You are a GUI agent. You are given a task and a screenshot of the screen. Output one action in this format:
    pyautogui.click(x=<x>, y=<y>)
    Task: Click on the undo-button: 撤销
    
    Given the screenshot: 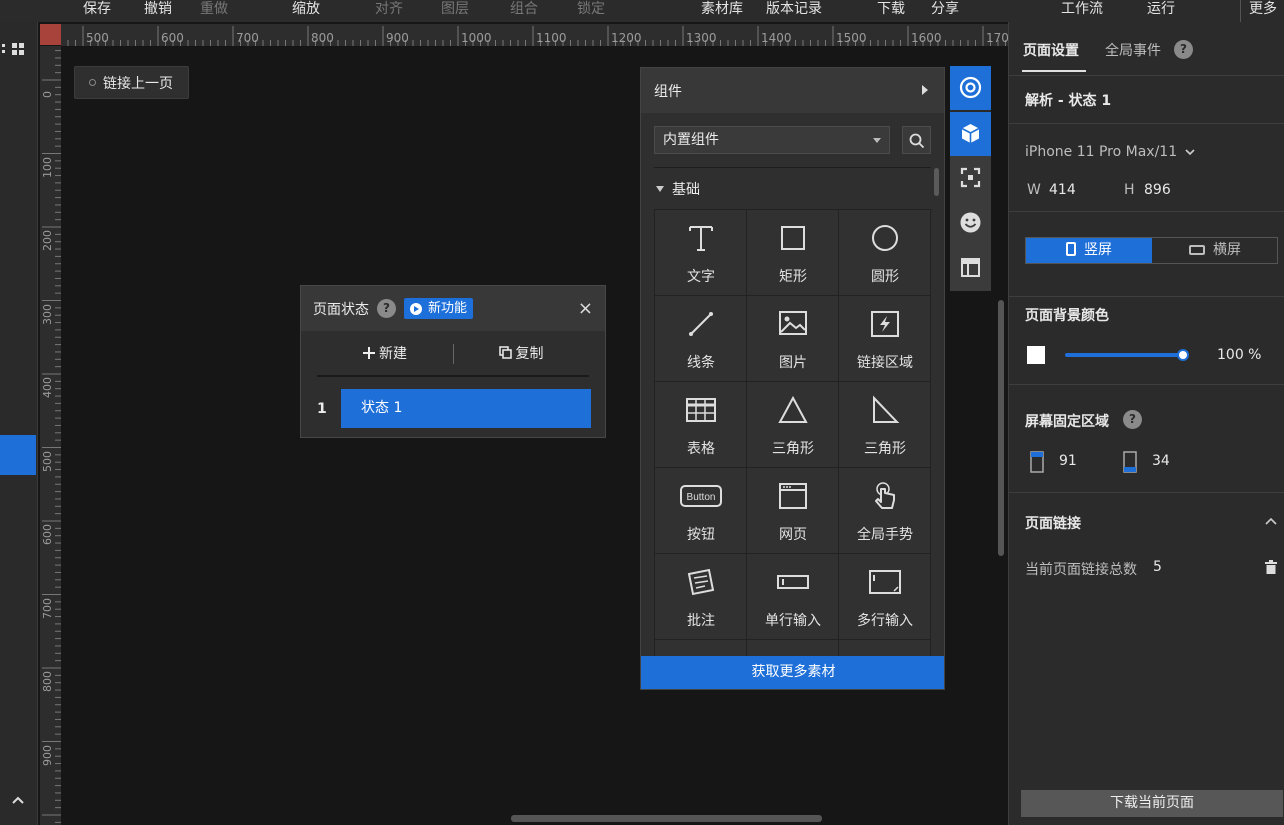 What is the action you would take?
    pyautogui.click(x=158, y=9)
    